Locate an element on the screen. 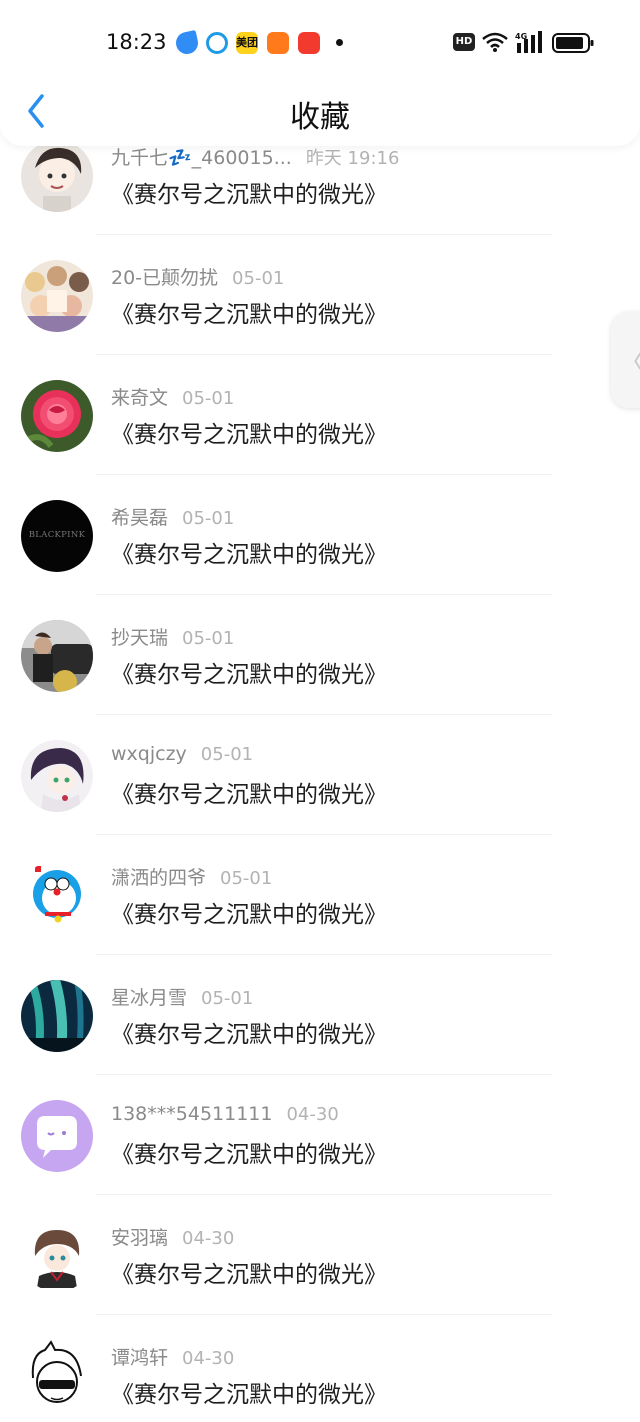  orange-app-icon is located at coordinates (278, 43).